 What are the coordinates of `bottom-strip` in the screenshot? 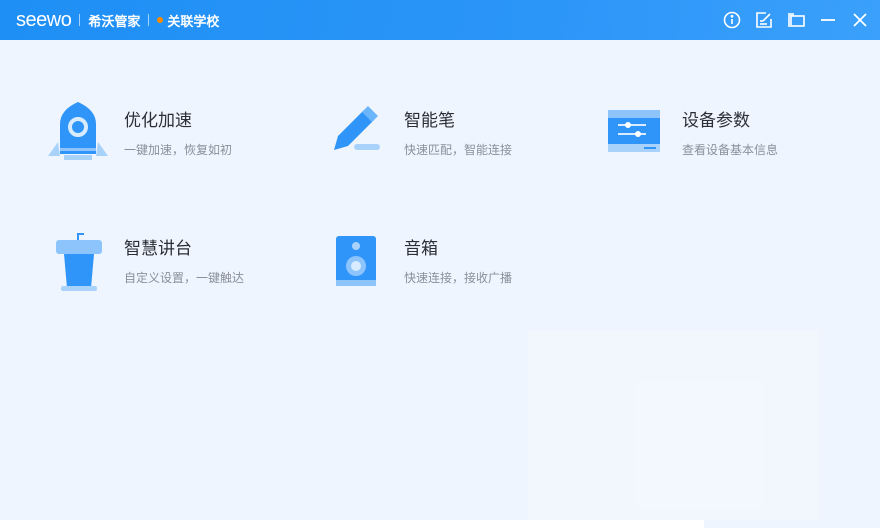 It's located at (352, 524).